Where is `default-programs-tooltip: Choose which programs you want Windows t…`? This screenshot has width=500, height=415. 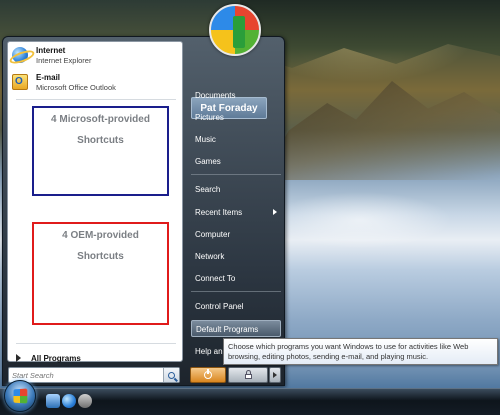
default-programs-tooltip: Choose which programs you want Windows t… is located at coordinates (360, 351).